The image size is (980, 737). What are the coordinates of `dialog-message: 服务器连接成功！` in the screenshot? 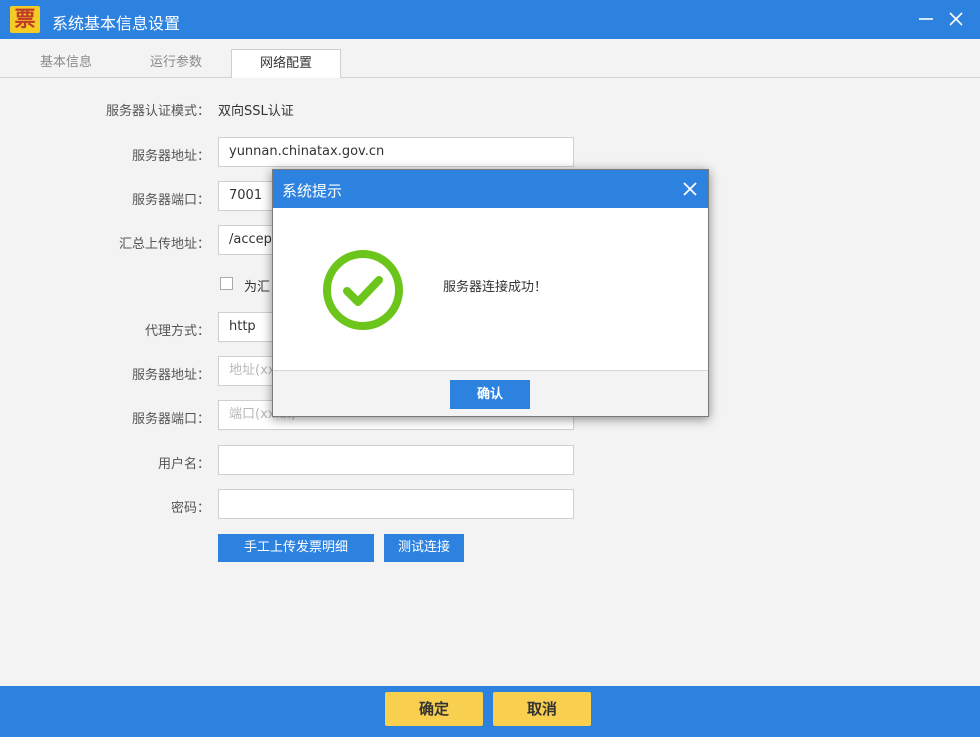 It's located at (495, 287).